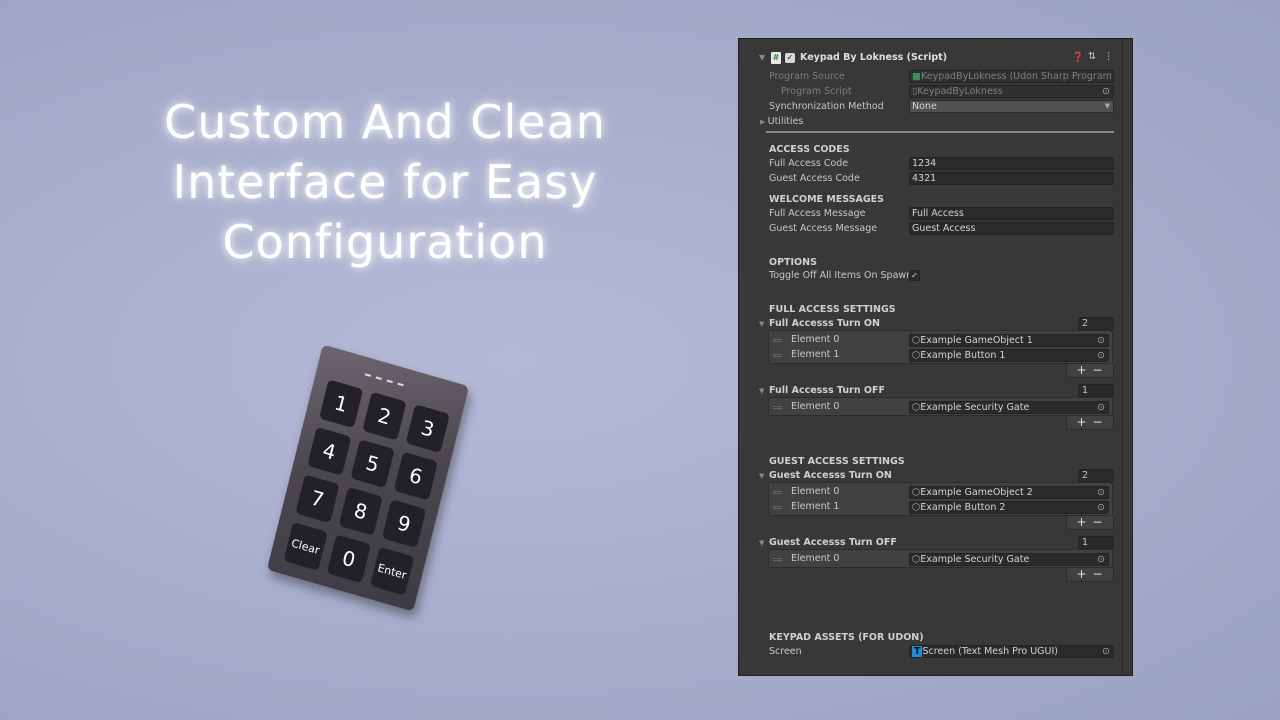  I want to click on program-source-field: ■KeypadByLokness (Udon Sharp Program A, so click(1011, 76).